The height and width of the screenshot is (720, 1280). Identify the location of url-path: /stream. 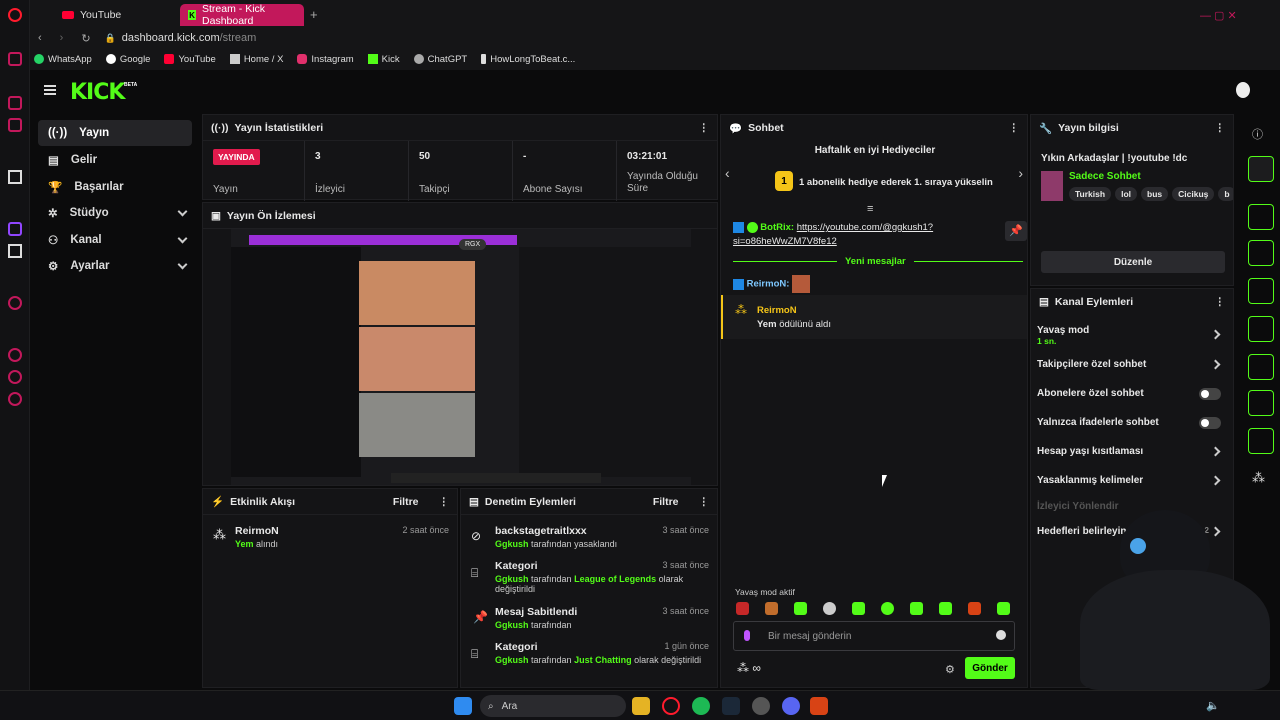
(238, 38).